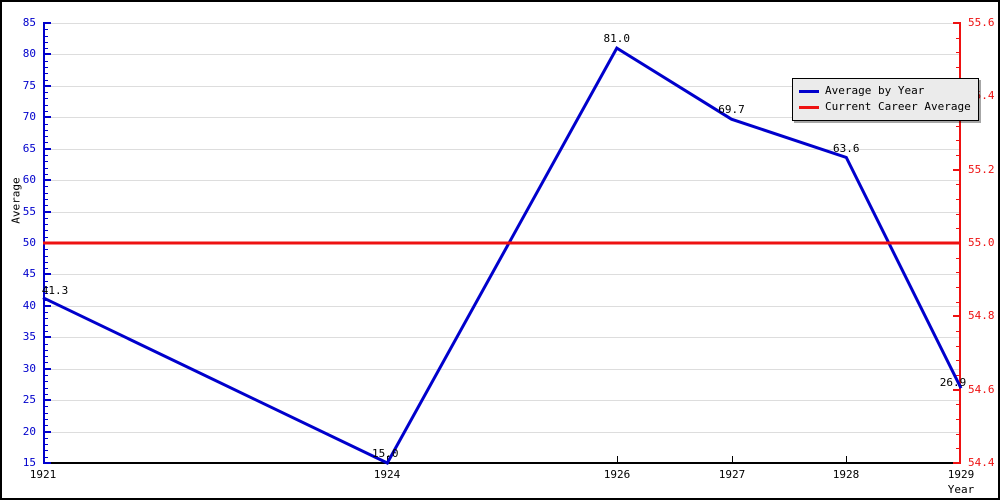 The width and height of the screenshot is (1000, 500). I want to click on legend-item-current-career-average: Current Career Average, so click(885, 107).